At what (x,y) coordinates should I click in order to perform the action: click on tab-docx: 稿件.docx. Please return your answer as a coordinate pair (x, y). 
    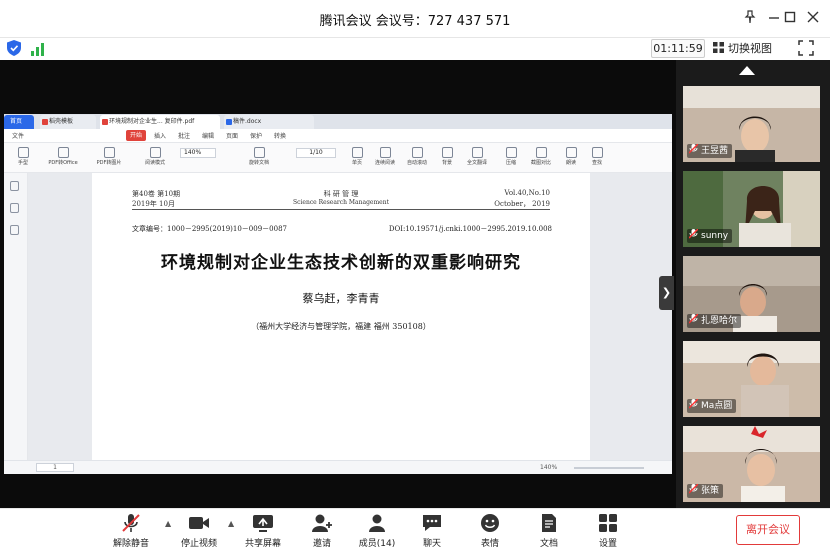
    Looking at the image, I should click on (269, 122).